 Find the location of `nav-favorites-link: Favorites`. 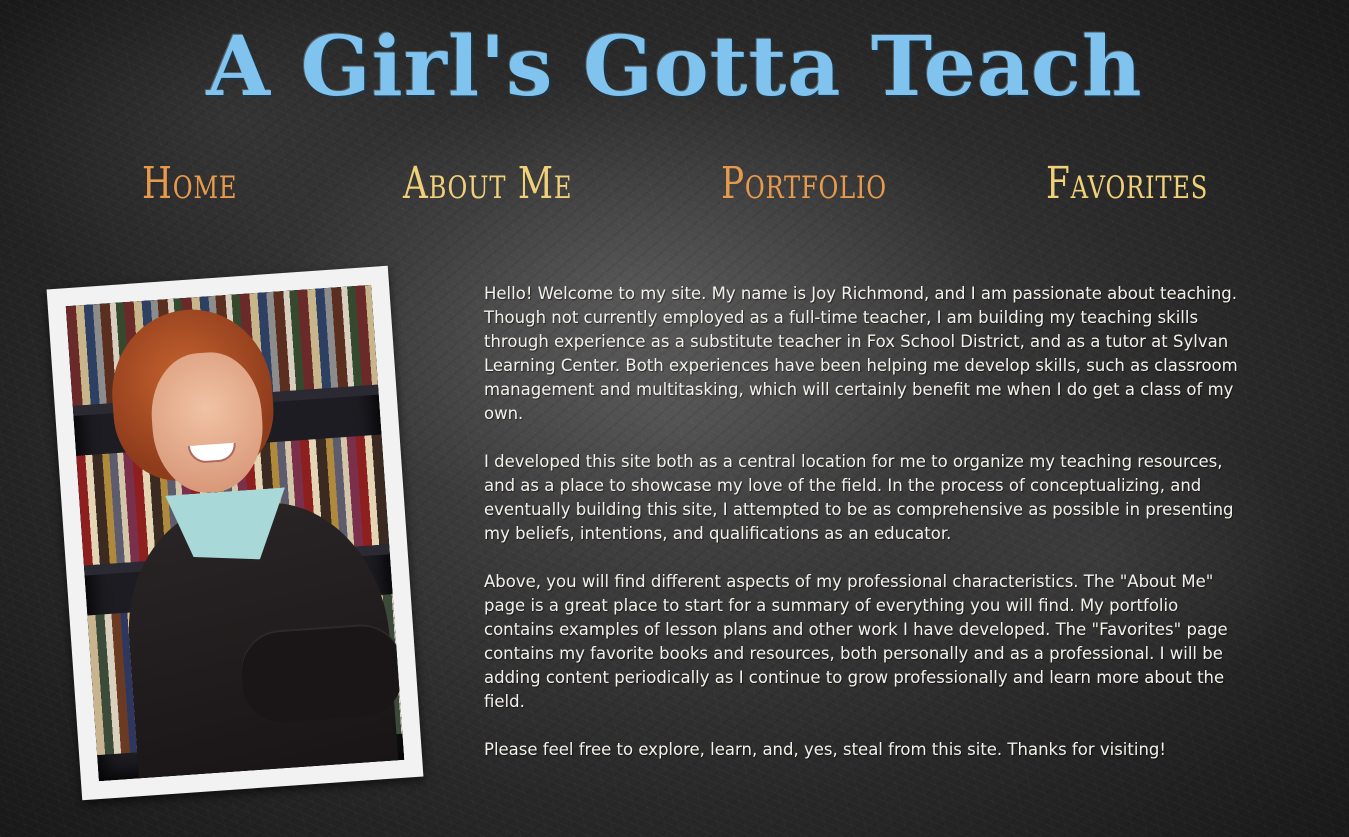

nav-favorites-link: Favorites is located at coordinates (1127, 184).